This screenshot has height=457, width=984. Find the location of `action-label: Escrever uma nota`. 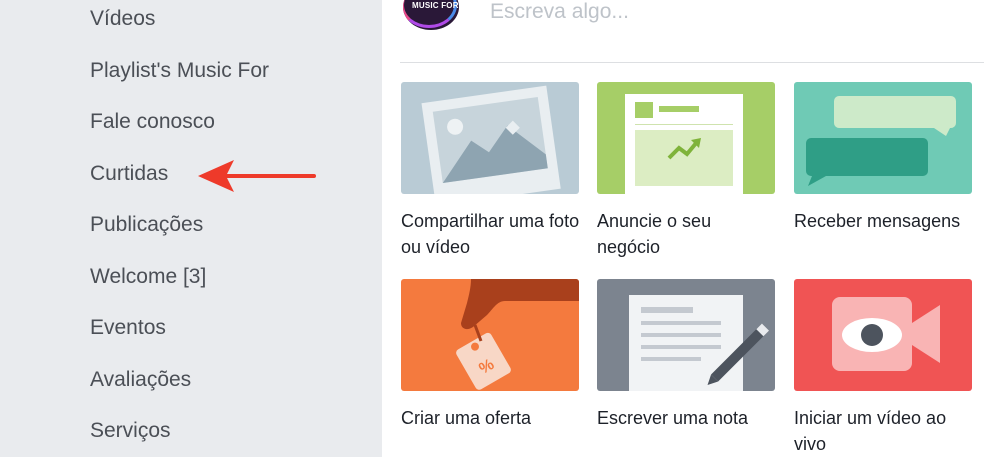

action-label: Escrever uma nota is located at coordinates (673, 418).